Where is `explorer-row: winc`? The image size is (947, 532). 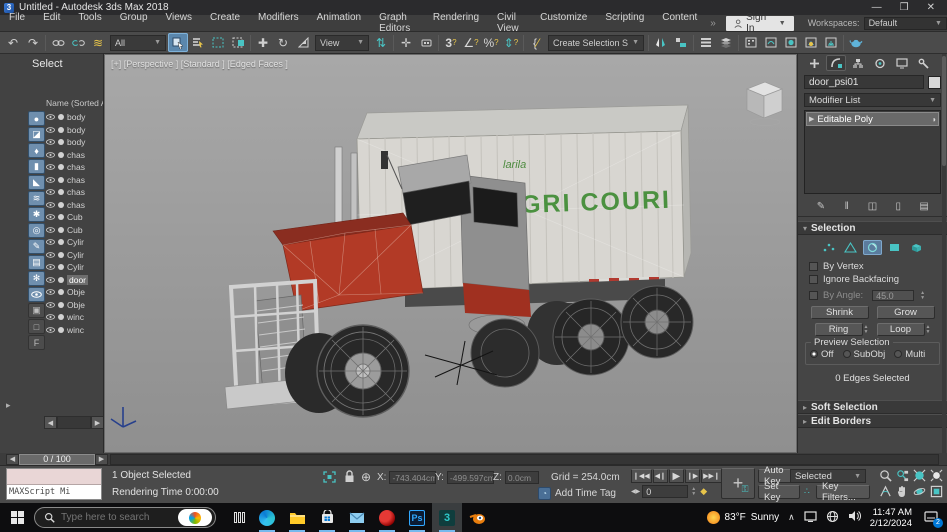 explorer-row: winc is located at coordinates (74, 317).